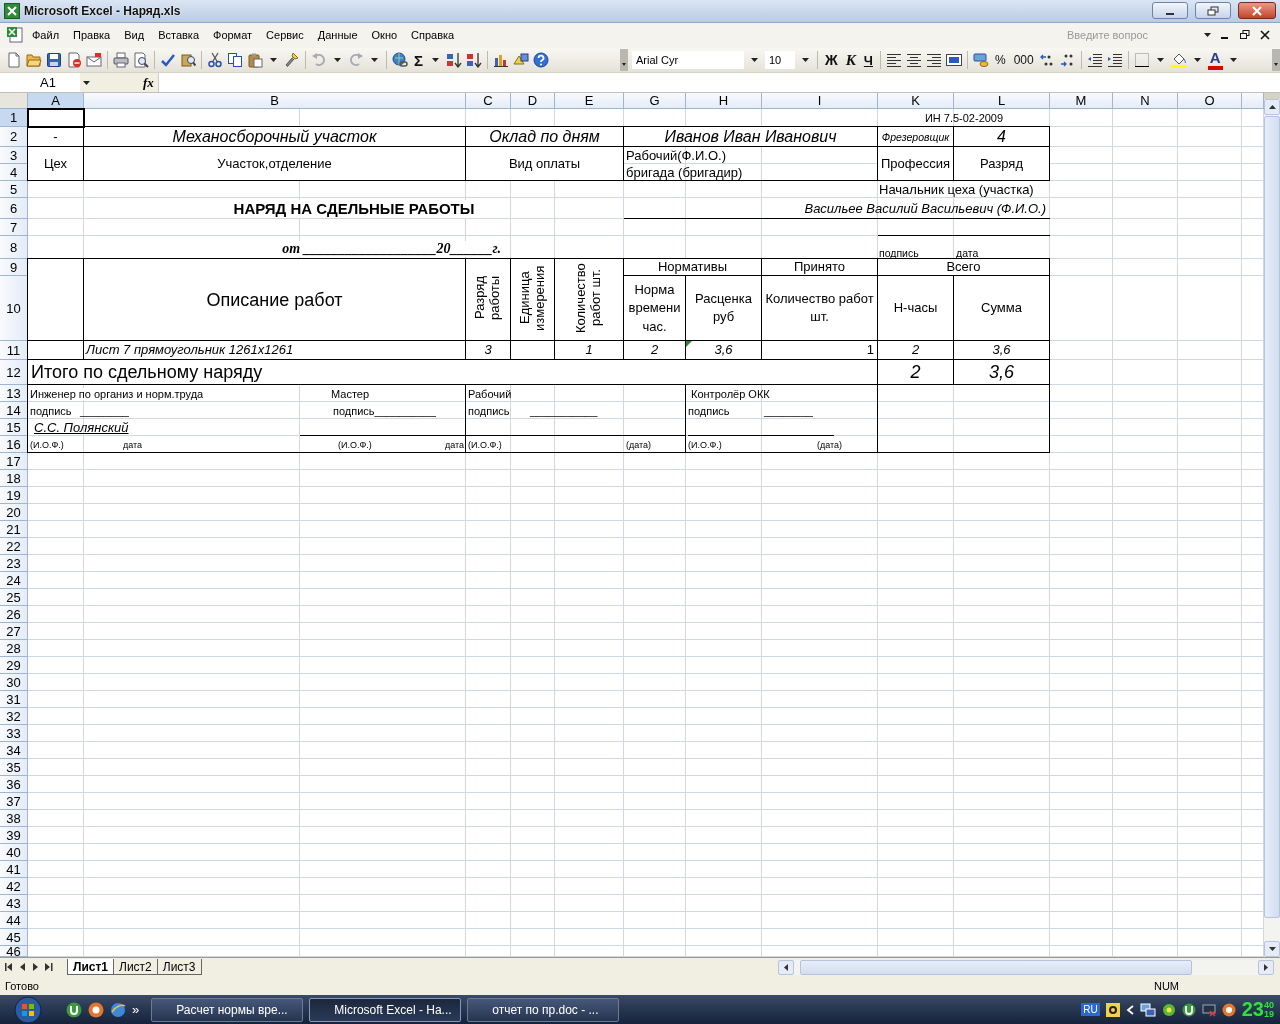 The height and width of the screenshot is (1024, 1280). What do you see at coordinates (1081, 101) in the screenshot?
I see `column-header: M` at bounding box center [1081, 101].